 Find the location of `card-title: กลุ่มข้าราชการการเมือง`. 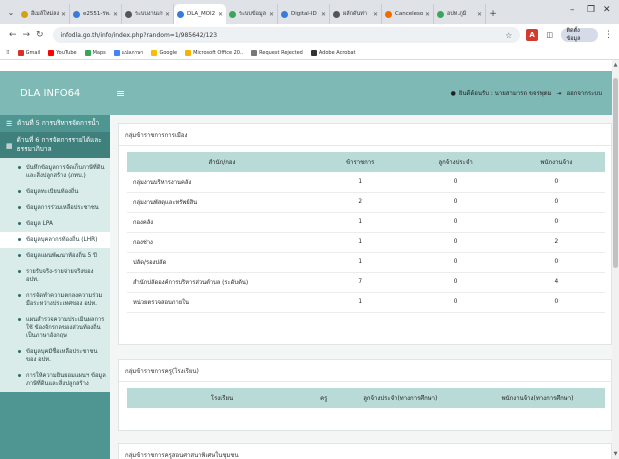

card-title: กลุ่มข้าราชการการเมือง is located at coordinates (365, 135).